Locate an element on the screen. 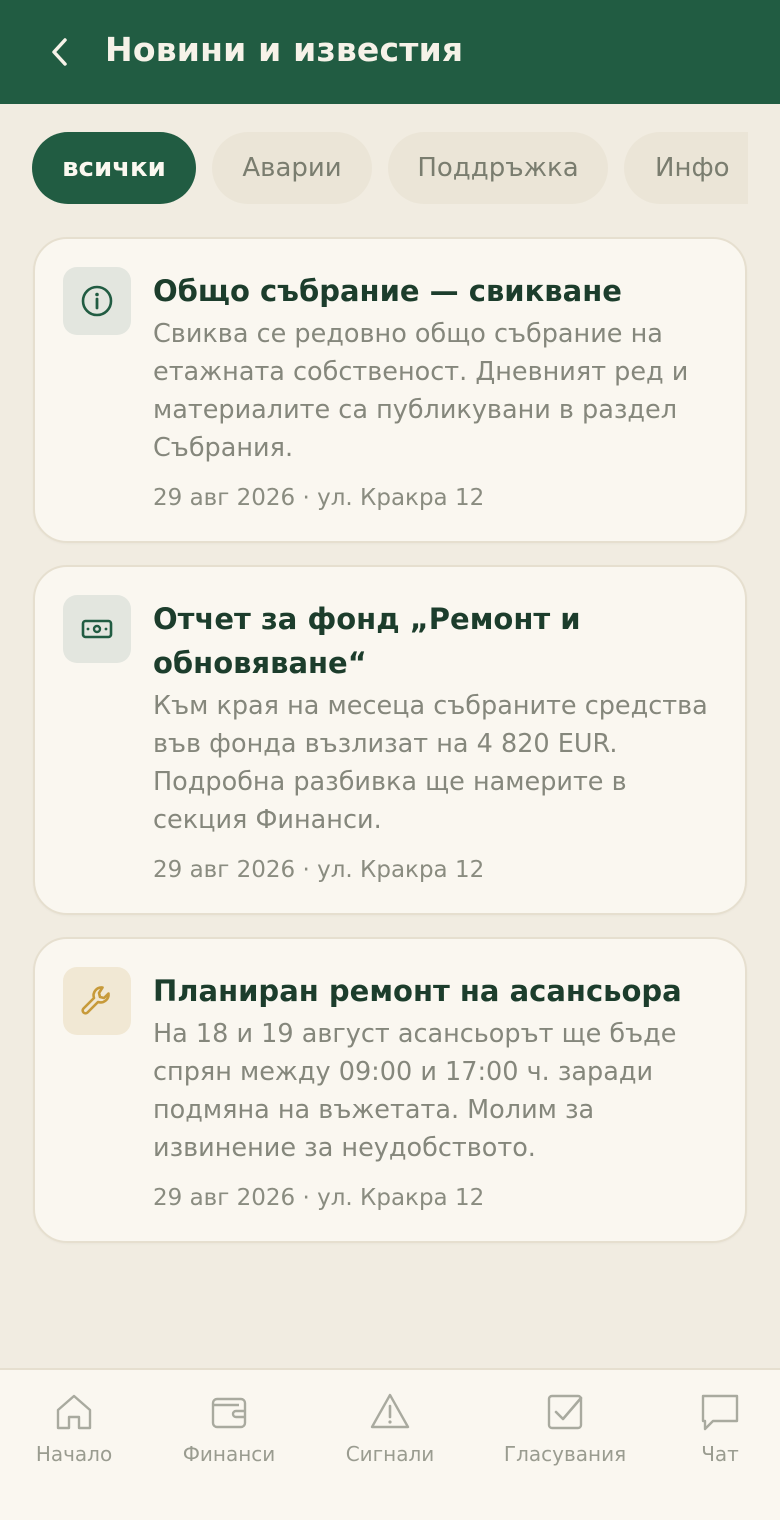 The image size is (780, 1520). wallet-icon is located at coordinates (229, 1413).